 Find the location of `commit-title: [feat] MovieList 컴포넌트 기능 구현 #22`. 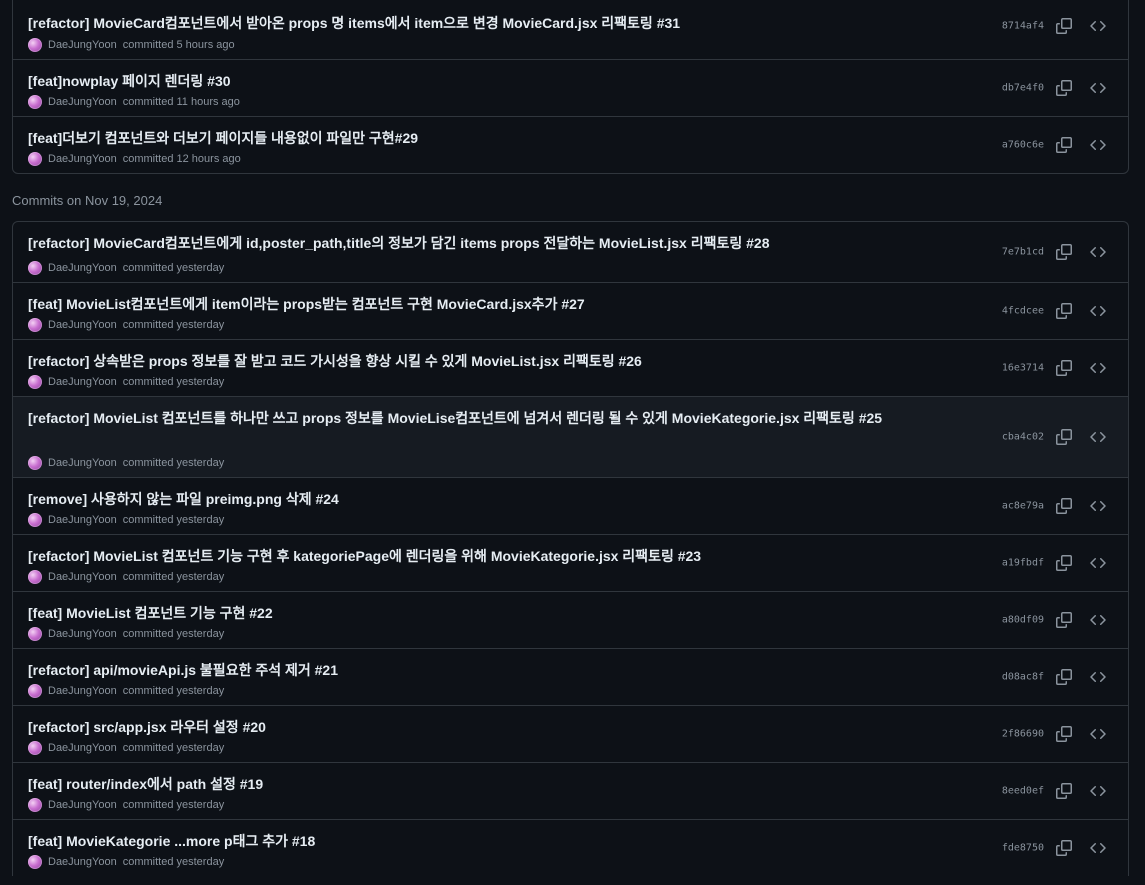

commit-title: [feat] MovieList 컴포넌트 기능 구현 #22 is located at coordinates (468, 613).